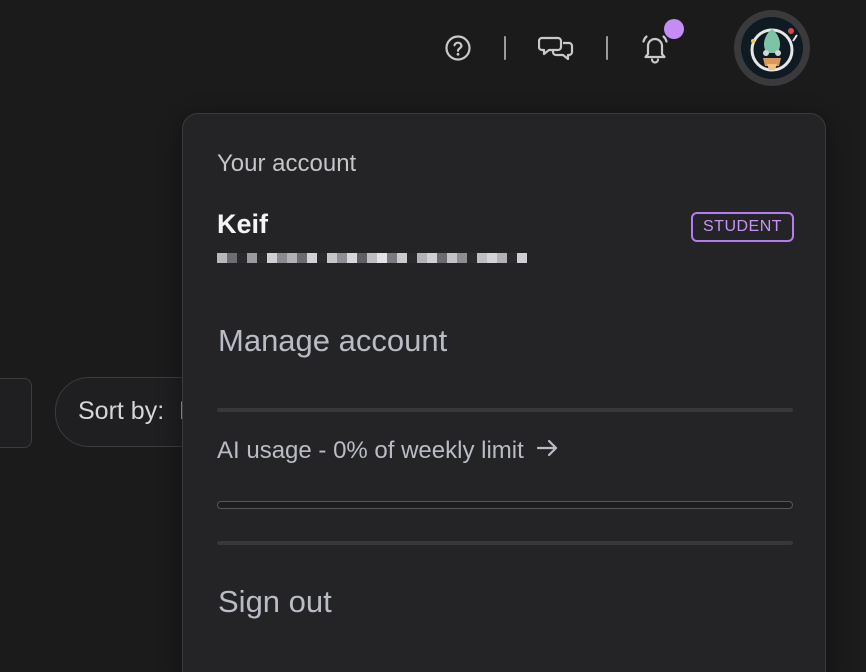  Describe the element at coordinates (458, 48) in the screenshot. I see `help-icon` at that location.